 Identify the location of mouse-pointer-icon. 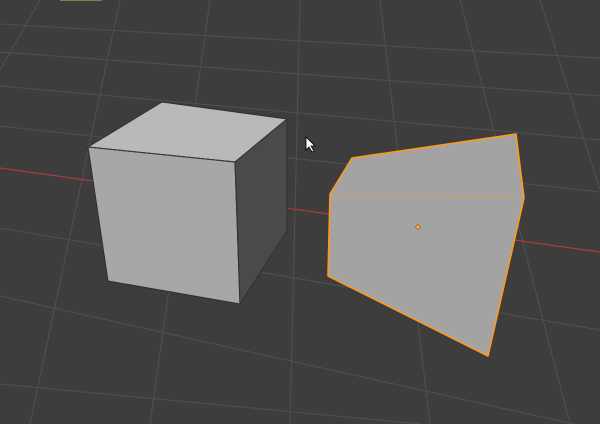
(310, 144).